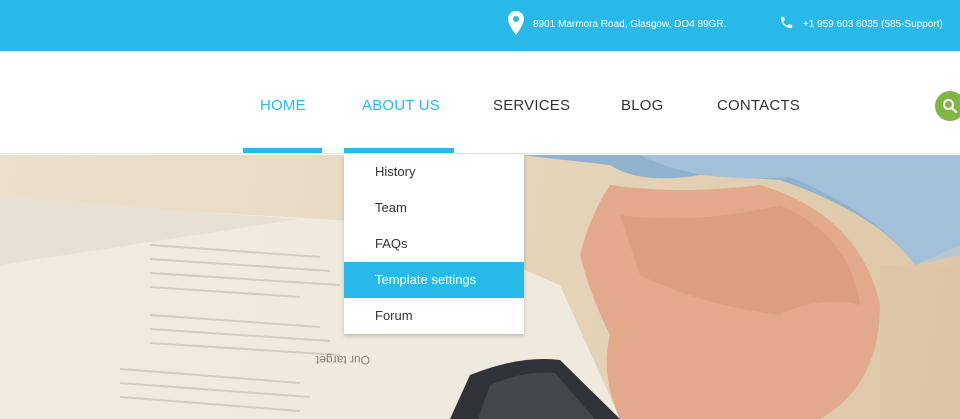 This screenshot has height=419, width=960. What do you see at coordinates (434, 208) in the screenshot?
I see `menu-item-team: Team` at bounding box center [434, 208].